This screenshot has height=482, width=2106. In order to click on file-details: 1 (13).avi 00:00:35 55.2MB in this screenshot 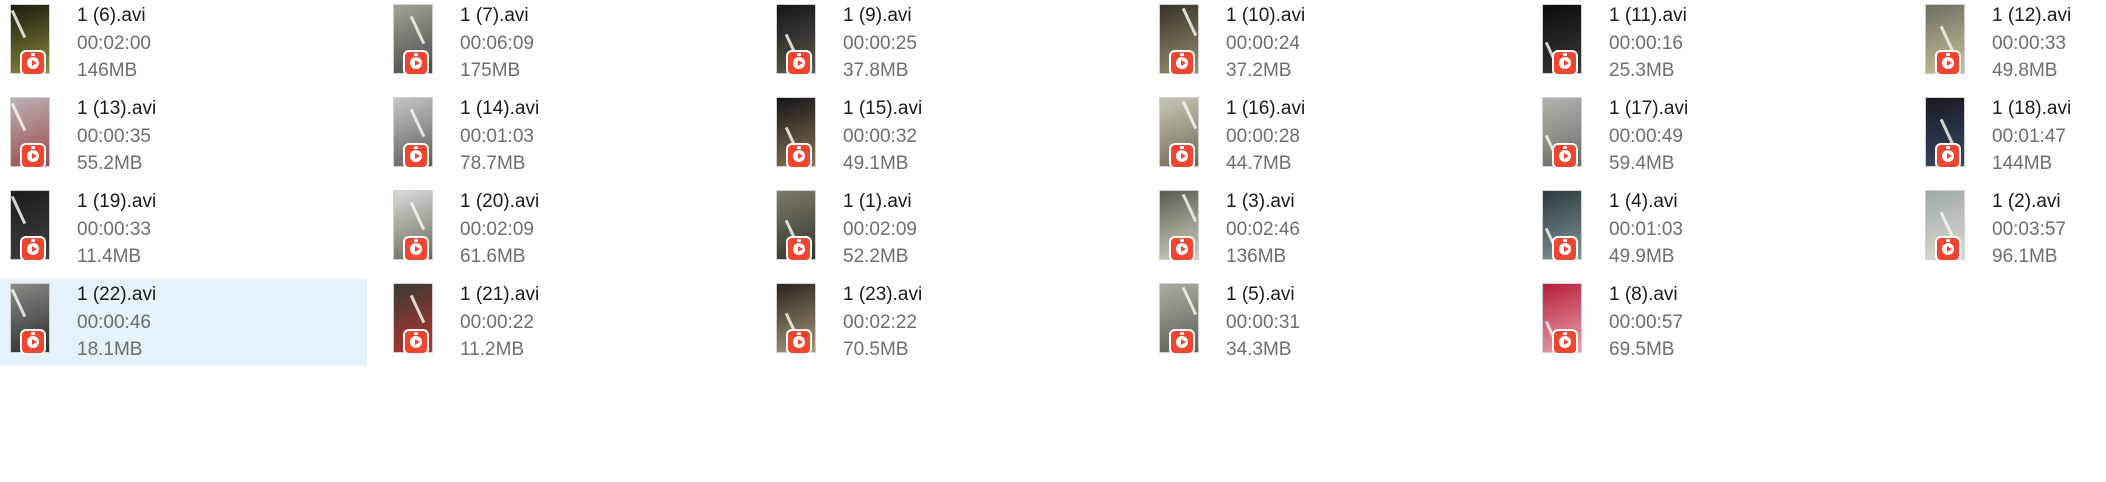, I will do `click(116, 136)`.